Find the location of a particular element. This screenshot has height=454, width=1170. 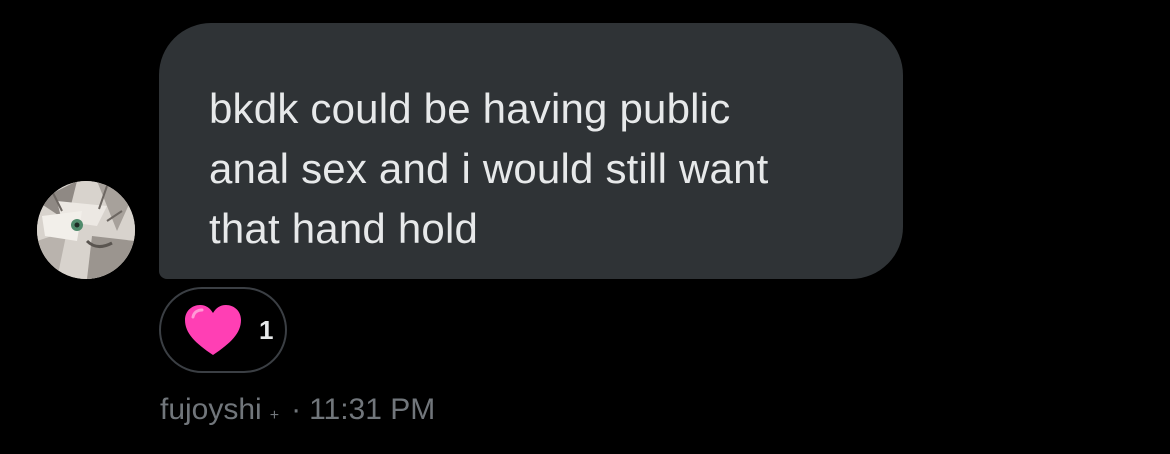

timestamp: 11:31 PM is located at coordinates (372, 409).